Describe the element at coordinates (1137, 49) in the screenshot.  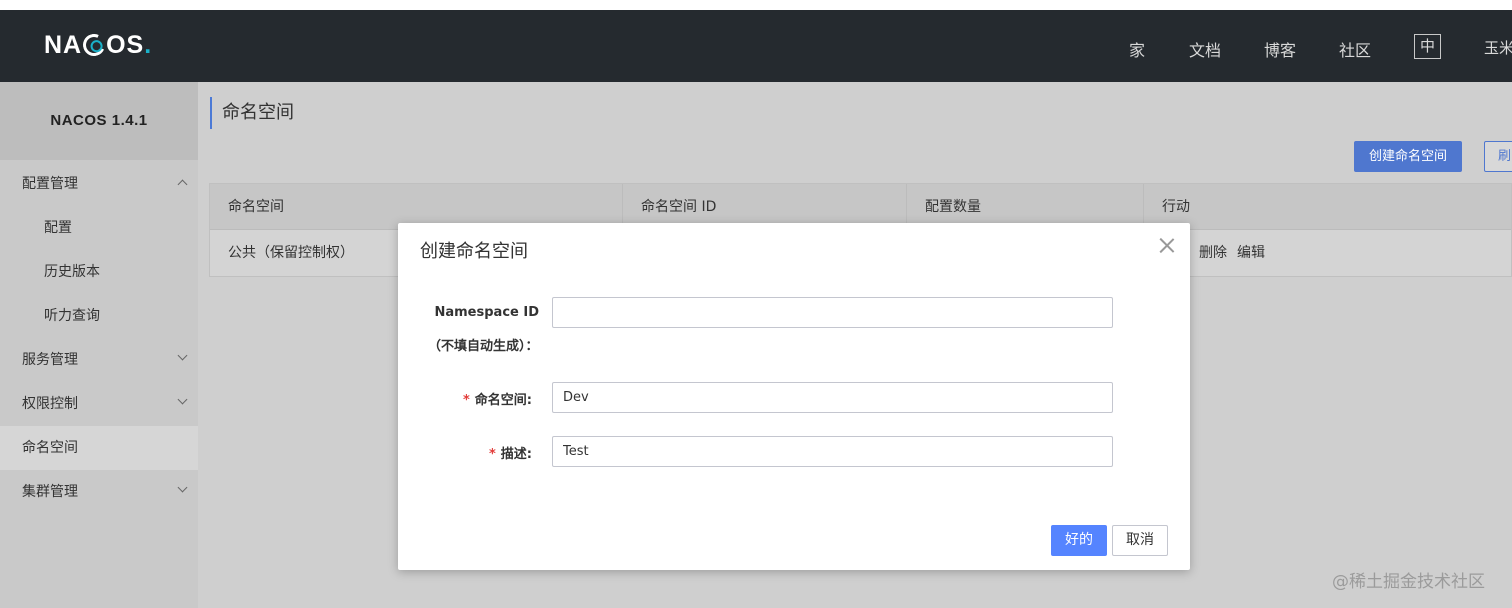
I see `nav-home: 家` at that location.